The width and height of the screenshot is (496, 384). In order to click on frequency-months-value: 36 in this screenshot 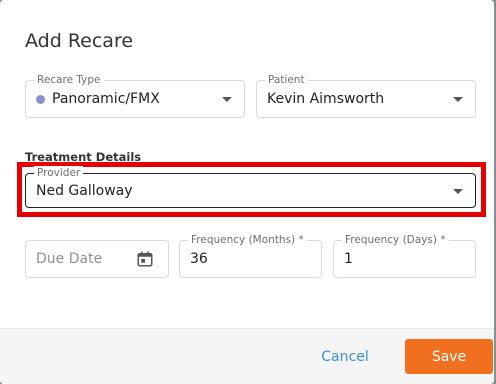, I will do `click(199, 259)`.